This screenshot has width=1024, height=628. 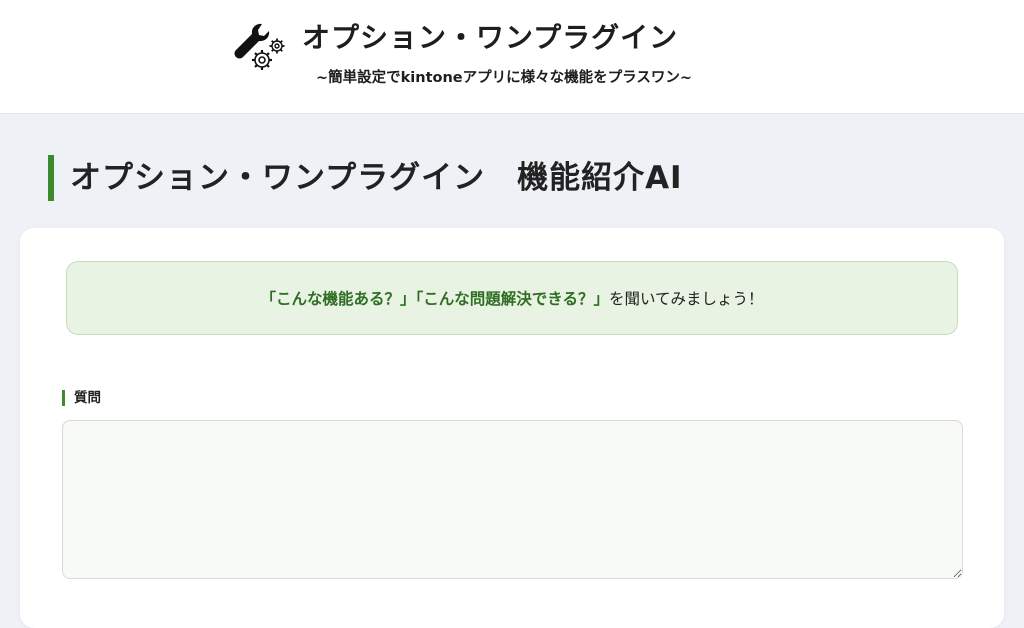 I want to click on notice-highlight: 「こんな機能ある？」「こんな問題解決できる？」, so click(x=434, y=299).